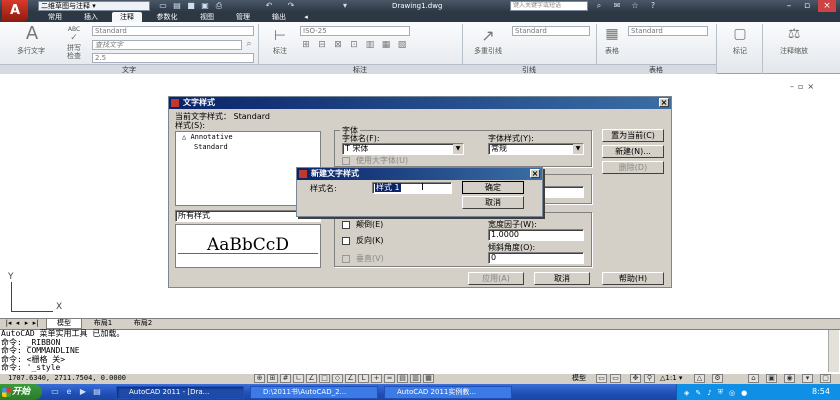 The image size is (840, 400). I want to click on redo-icon: ↷, so click(291, 6).